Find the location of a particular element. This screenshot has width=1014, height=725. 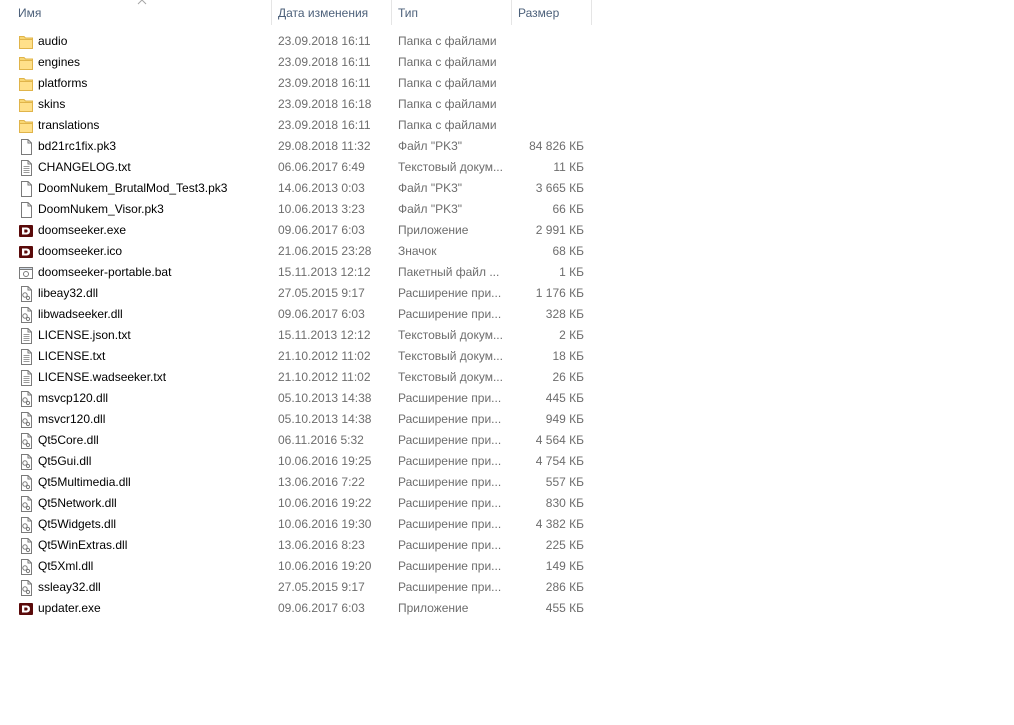

file-size: 2 КБ is located at coordinates (571, 335).